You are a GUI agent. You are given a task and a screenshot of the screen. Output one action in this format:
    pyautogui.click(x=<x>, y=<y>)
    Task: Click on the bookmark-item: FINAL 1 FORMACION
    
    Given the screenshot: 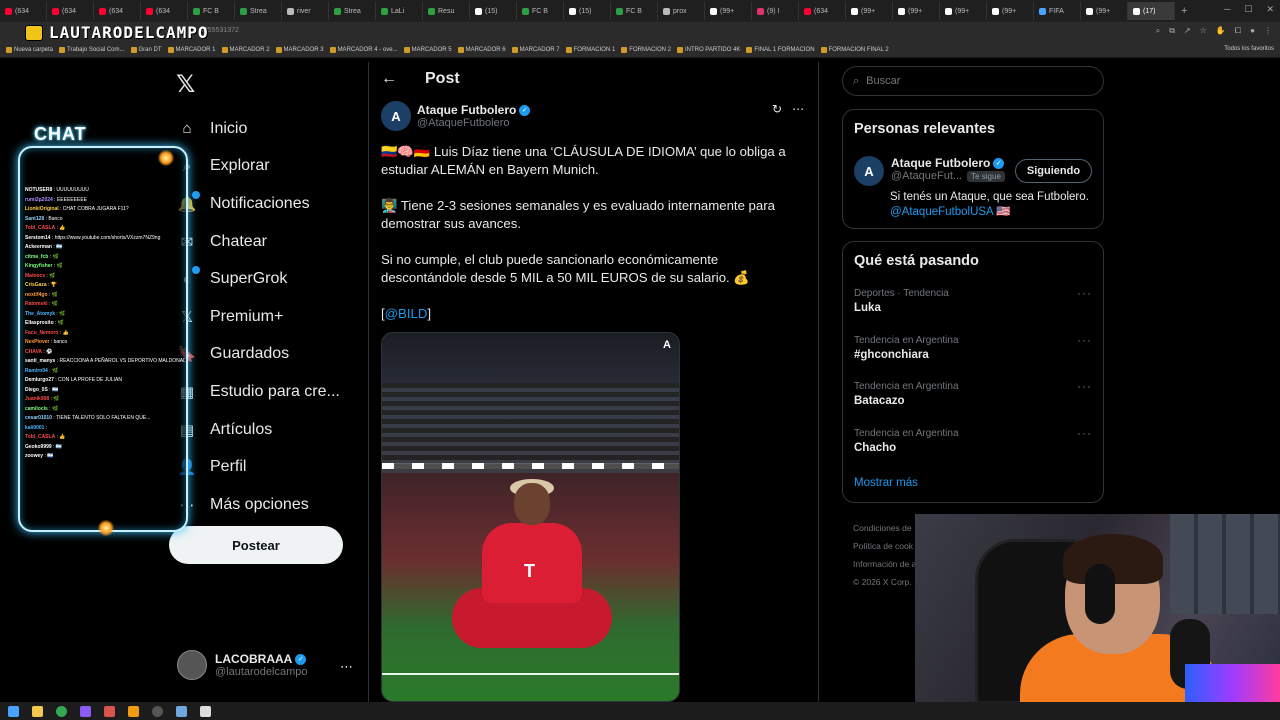 What is the action you would take?
    pyautogui.click(x=780, y=49)
    